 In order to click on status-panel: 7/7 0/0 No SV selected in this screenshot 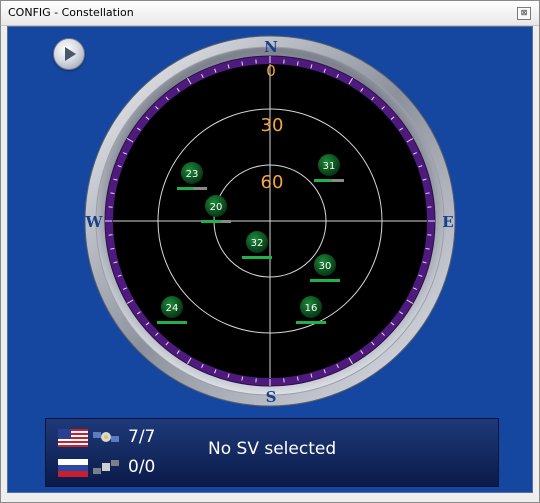, I will do `click(272, 452)`.